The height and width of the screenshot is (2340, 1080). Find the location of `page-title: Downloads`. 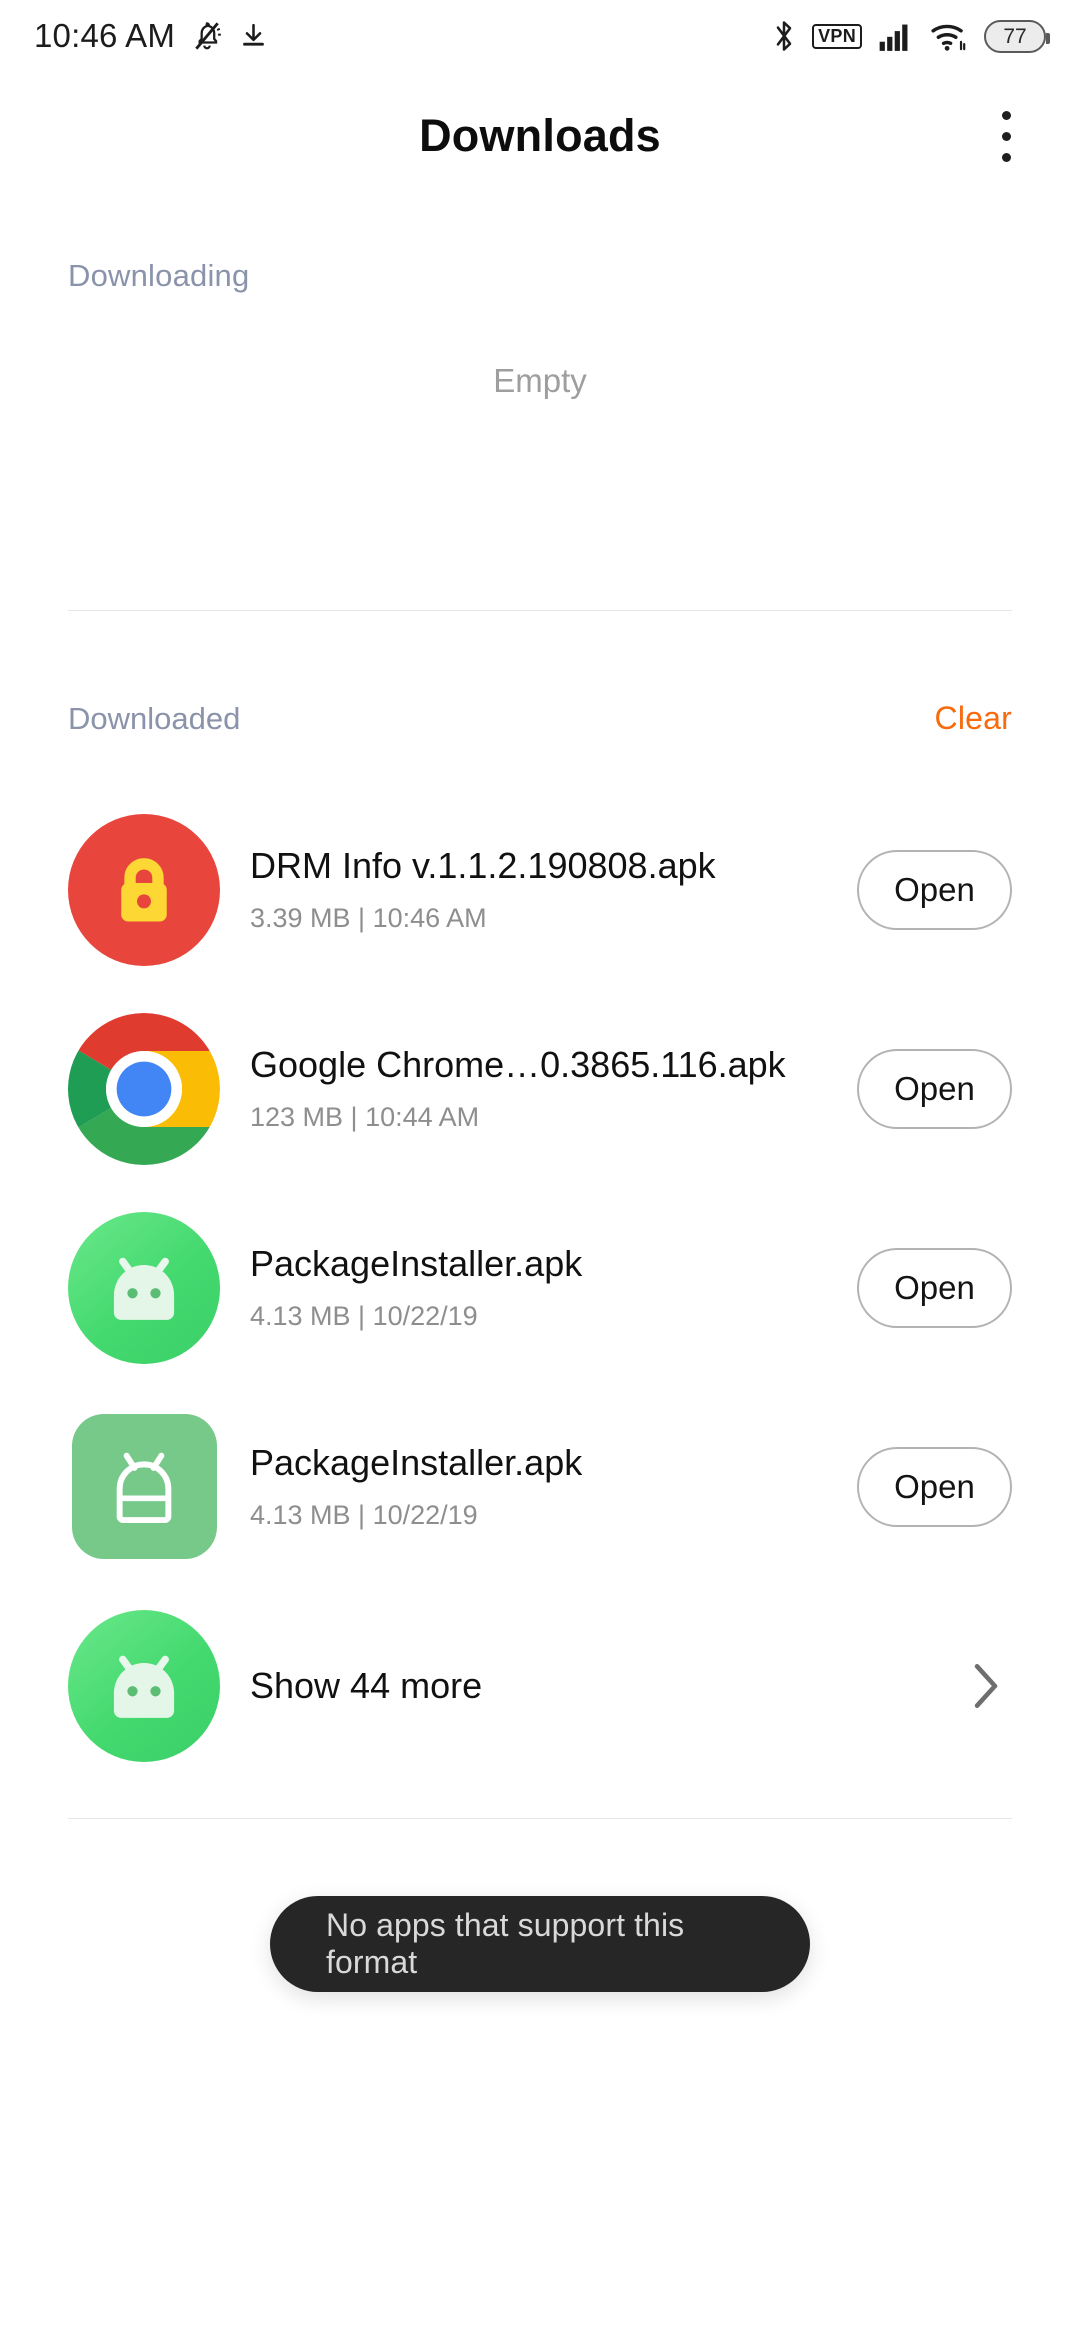

page-title: Downloads is located at coordinates (540, 135).